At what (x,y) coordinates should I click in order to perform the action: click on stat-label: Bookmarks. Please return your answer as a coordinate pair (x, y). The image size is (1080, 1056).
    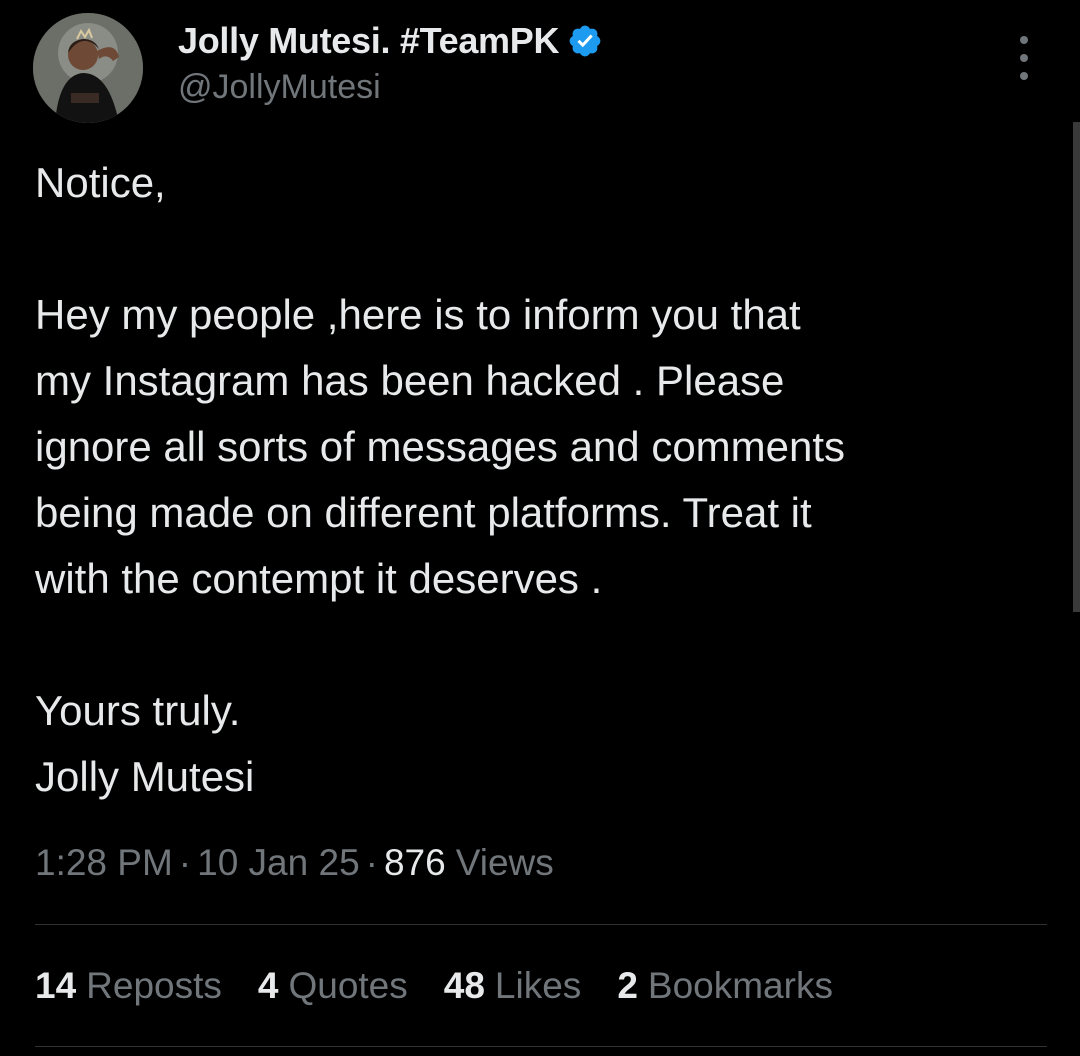
    Looking at the image, I should click on (740, 985).